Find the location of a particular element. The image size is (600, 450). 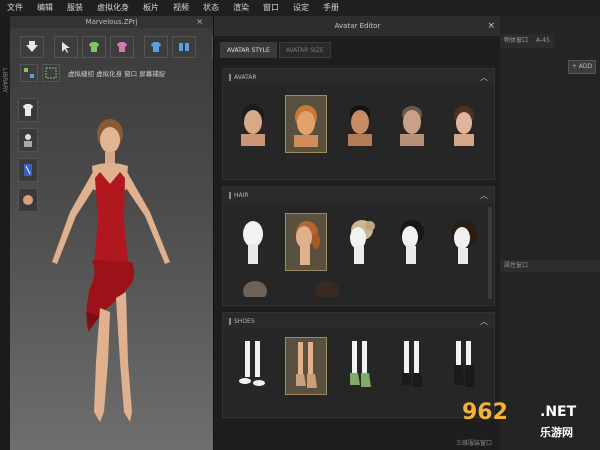

mannequin-head-icon is located at coordinates (253, 242).